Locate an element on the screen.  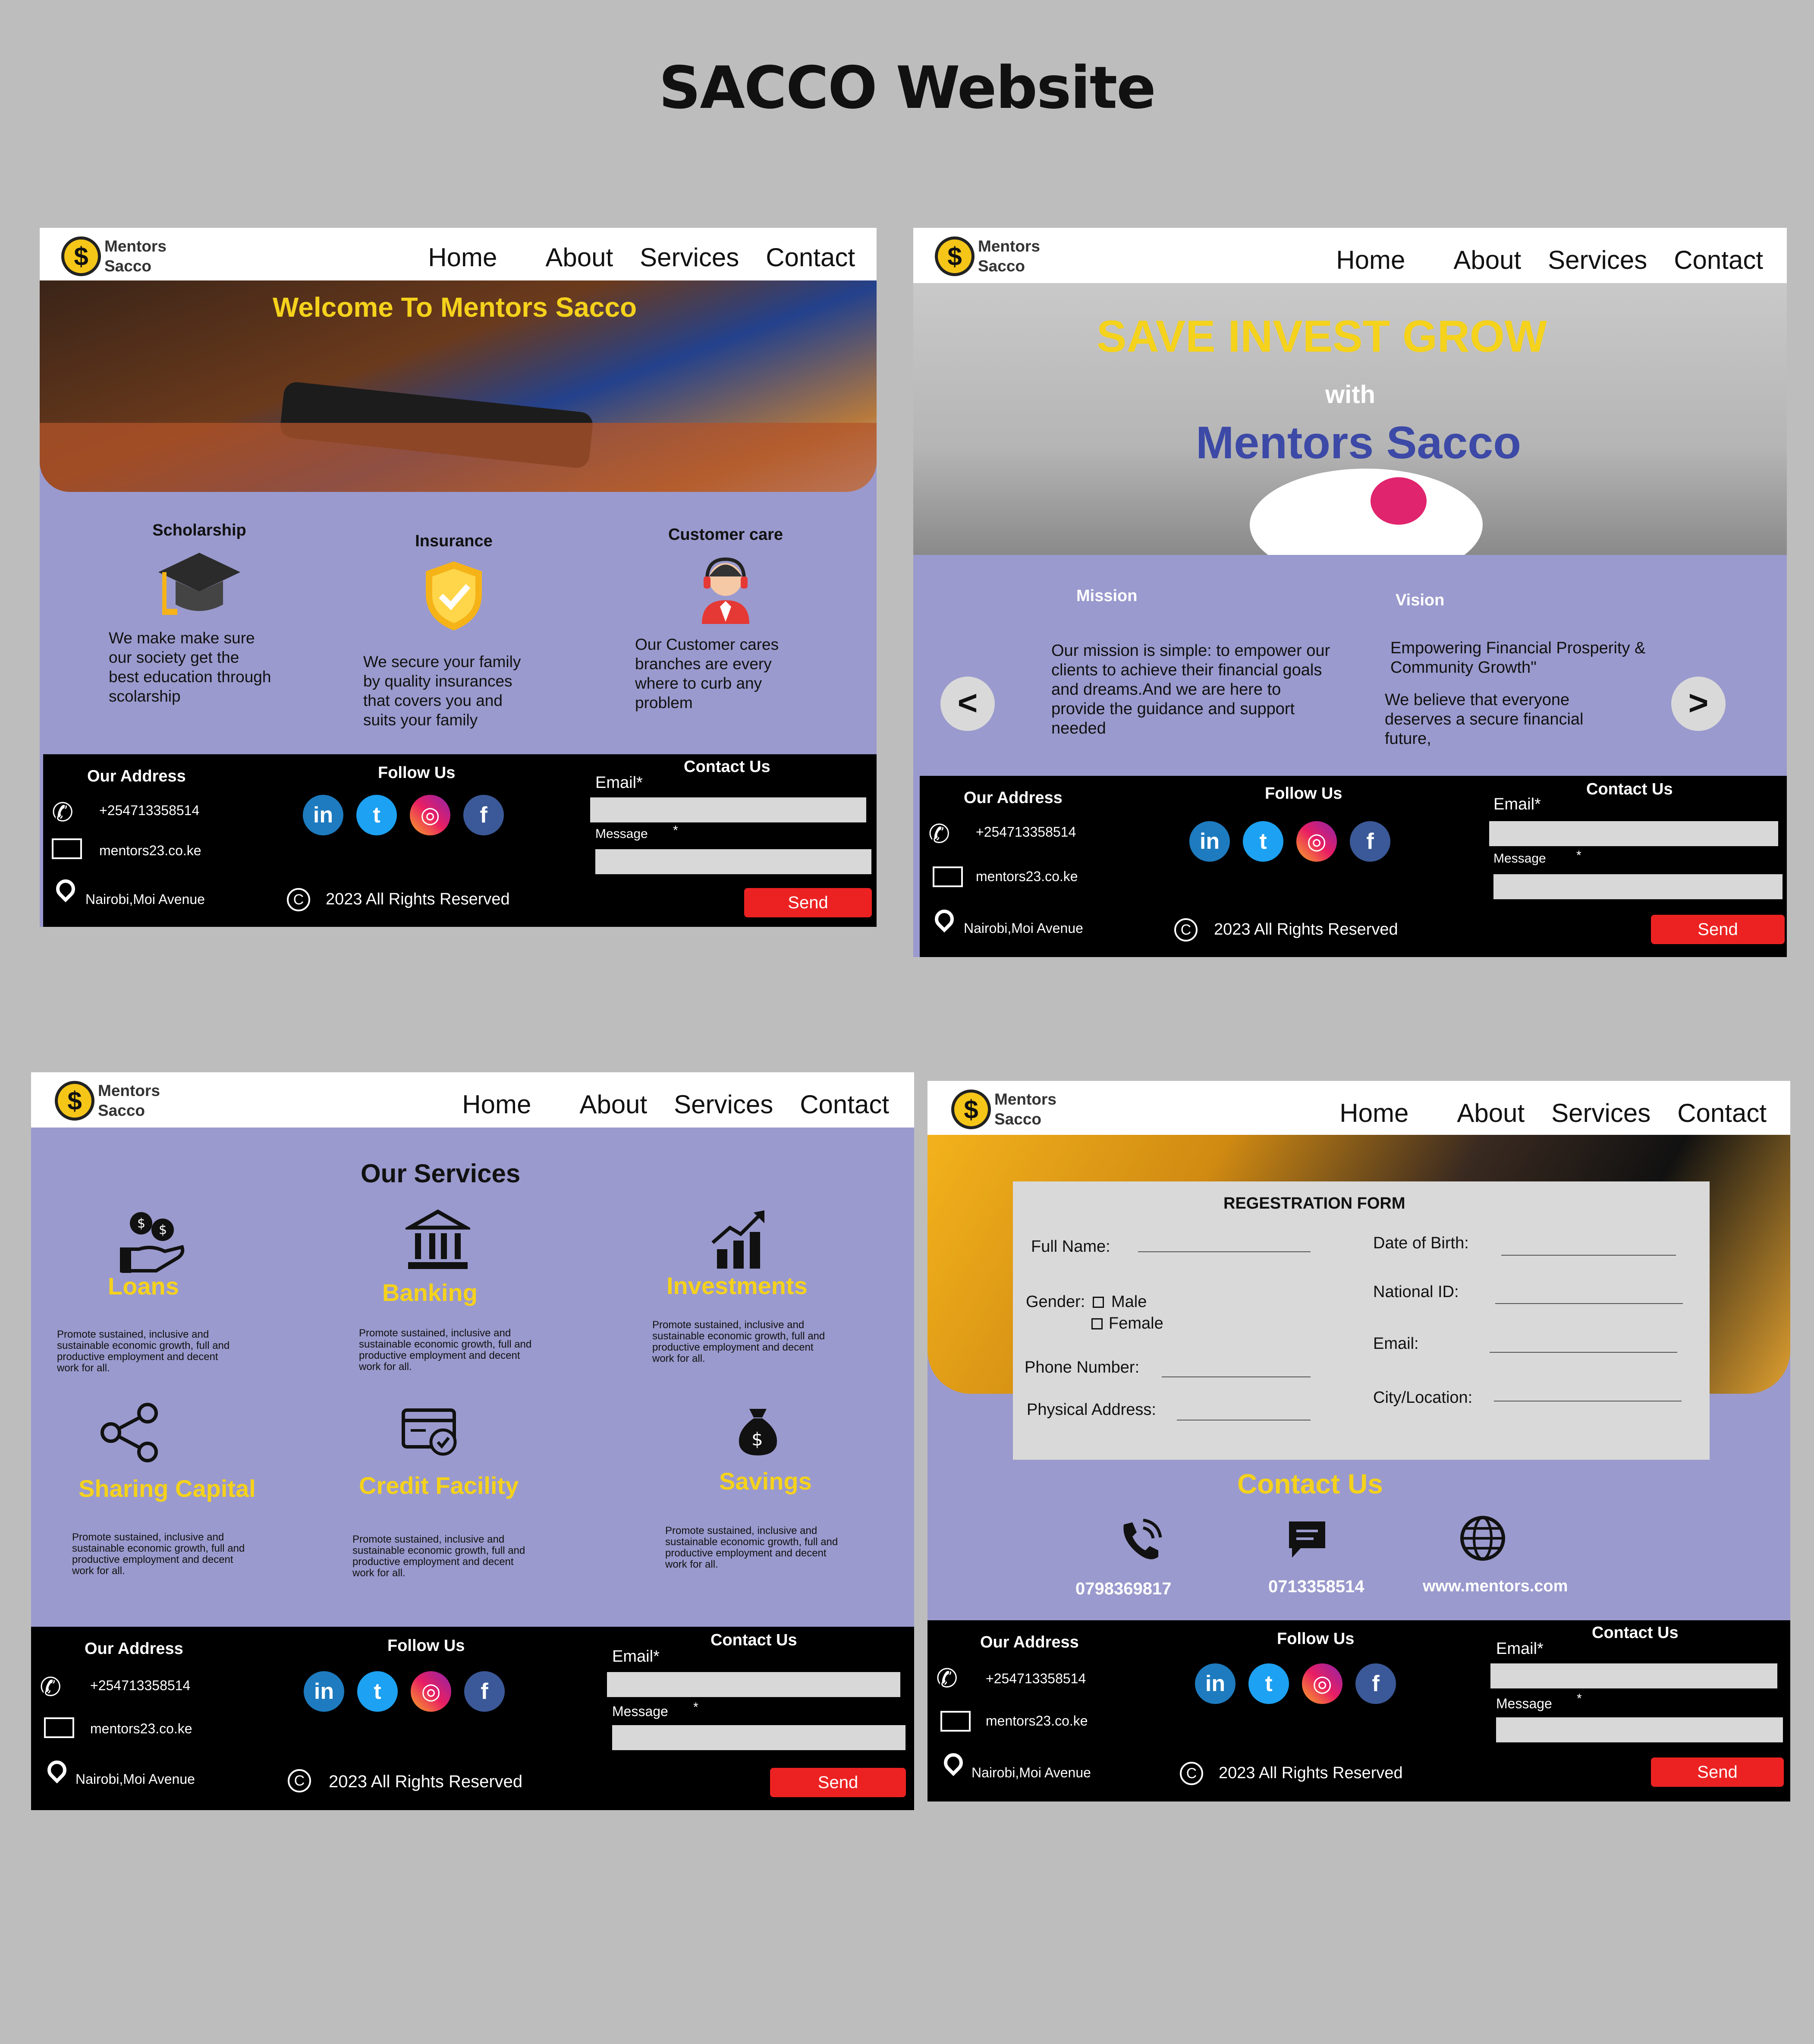
investment-chart-icon is located at coordinates (737, 1239).